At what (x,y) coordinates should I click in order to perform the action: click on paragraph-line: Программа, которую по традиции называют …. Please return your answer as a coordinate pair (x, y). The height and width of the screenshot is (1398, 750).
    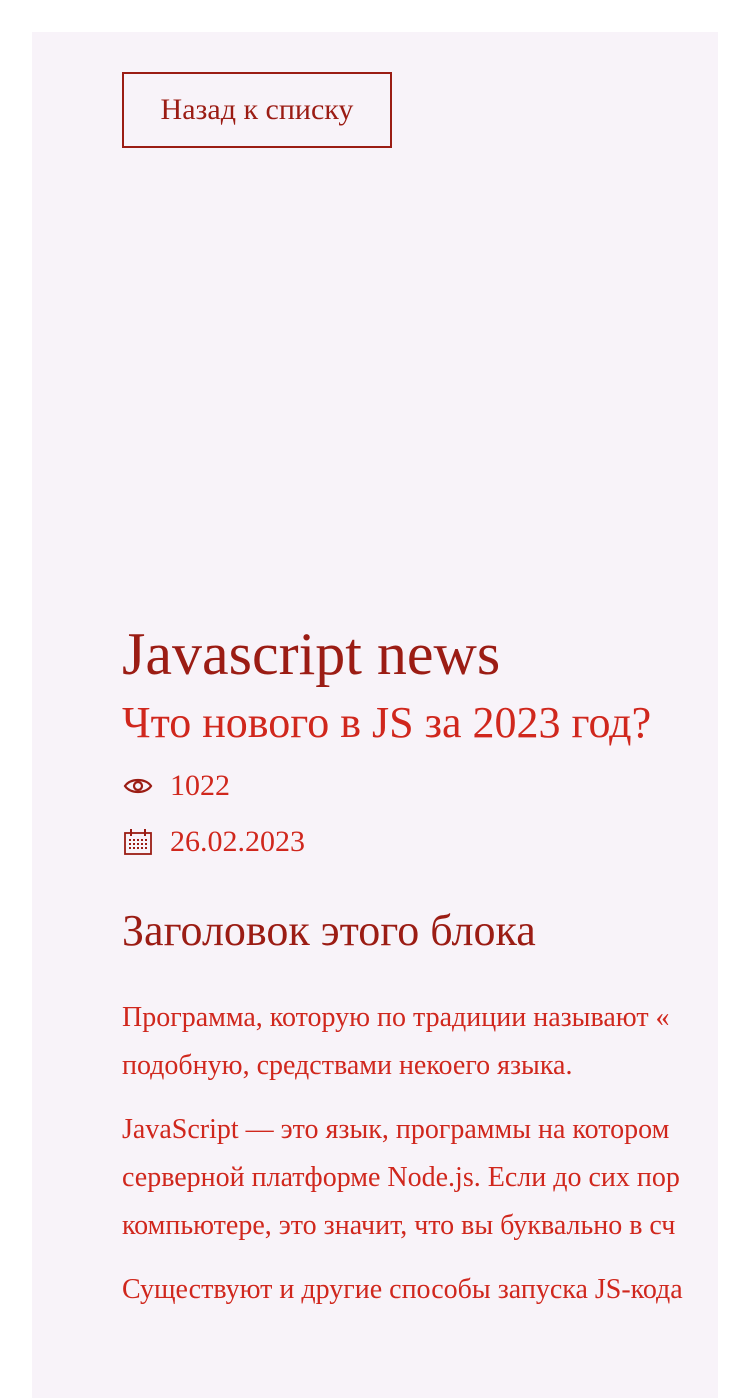
    Looking at the image, I should click on (396, 1017).